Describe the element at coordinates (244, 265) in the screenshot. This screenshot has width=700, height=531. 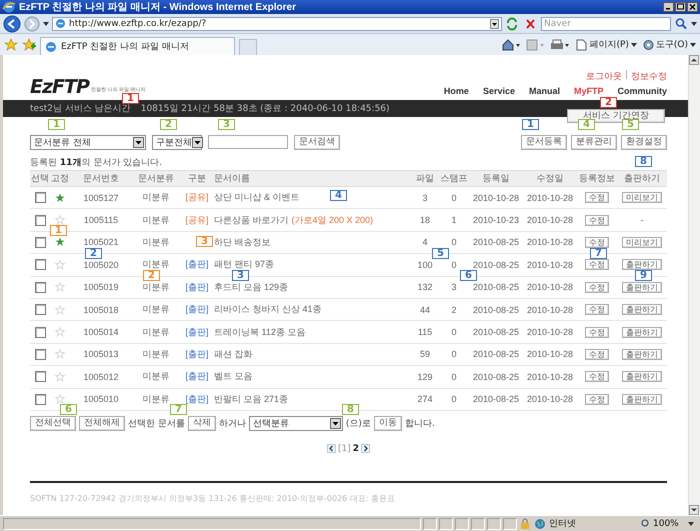
I see `document-title-link: 패턴 팬티 97종` at that location.